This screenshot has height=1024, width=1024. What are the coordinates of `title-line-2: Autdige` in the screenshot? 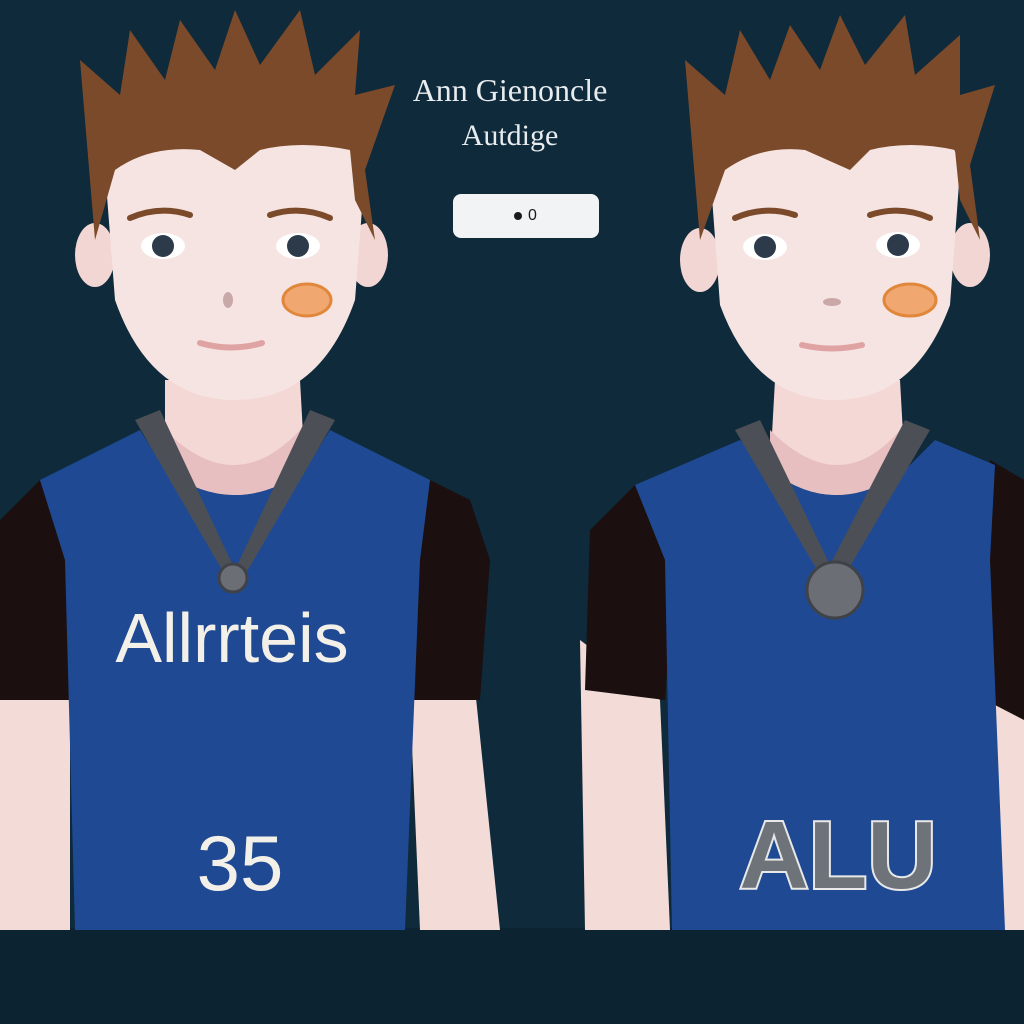 It's located at (510, 135).